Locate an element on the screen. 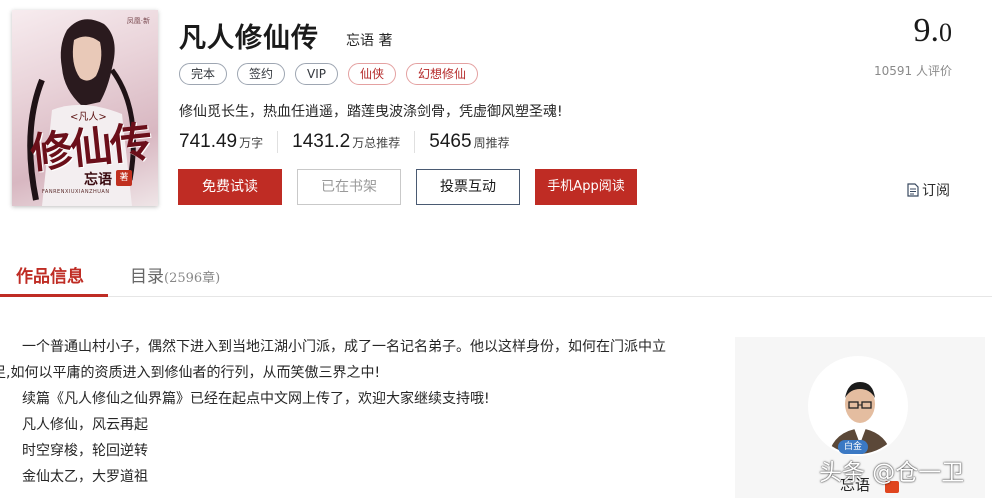  tag-vip: VIP is located at coordinates (317, 74).